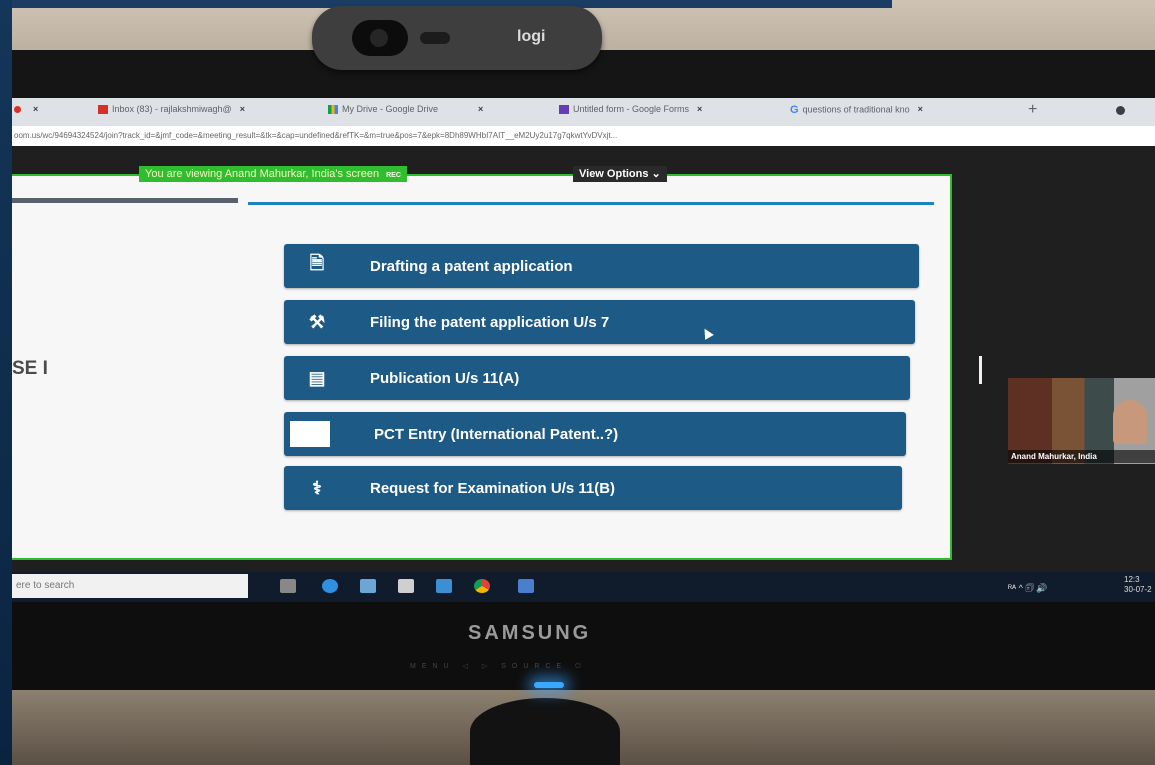  I want to click on file-explorer-icon, so click(368, 586).